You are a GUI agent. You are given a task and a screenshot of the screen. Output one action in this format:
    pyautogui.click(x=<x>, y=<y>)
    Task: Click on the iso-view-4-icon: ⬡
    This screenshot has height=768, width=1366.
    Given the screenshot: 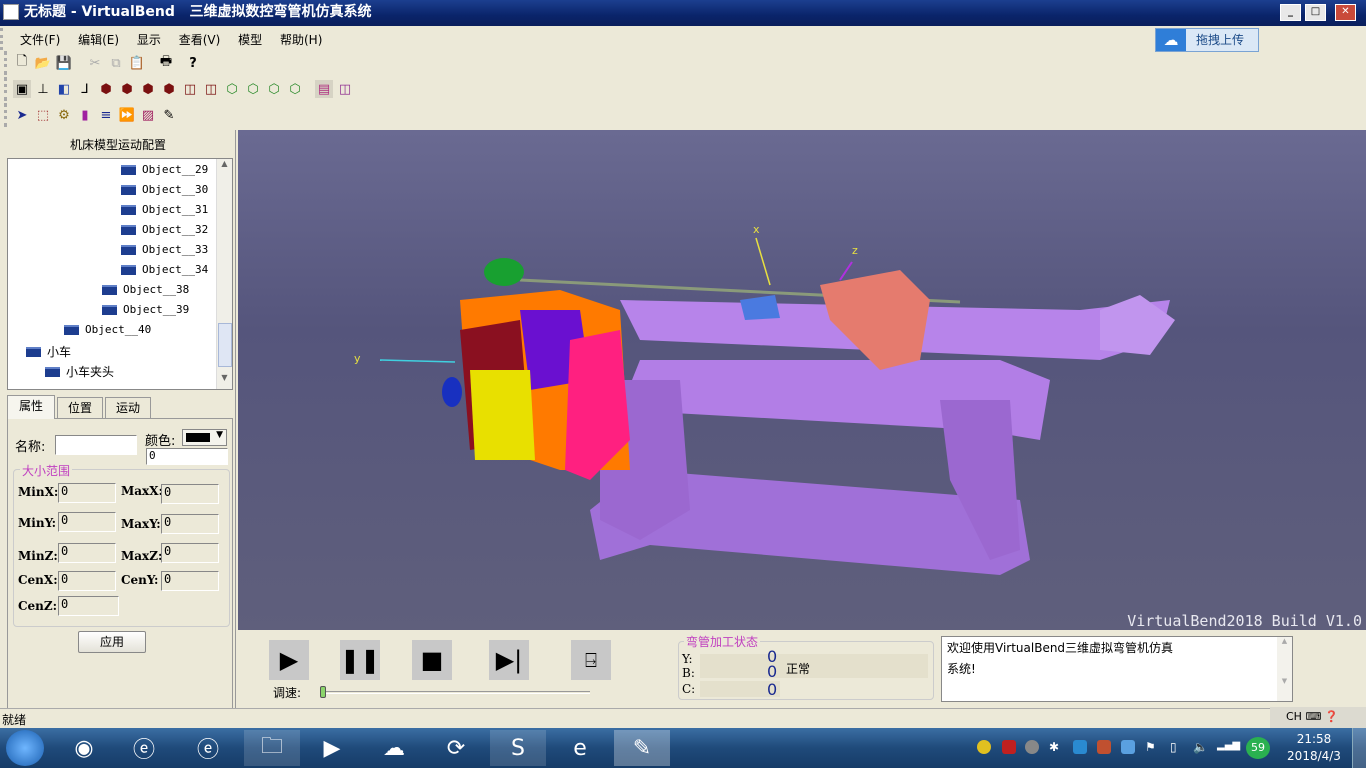 What is the action you would take?
    pyautogui.click(x=295, y=89)
    